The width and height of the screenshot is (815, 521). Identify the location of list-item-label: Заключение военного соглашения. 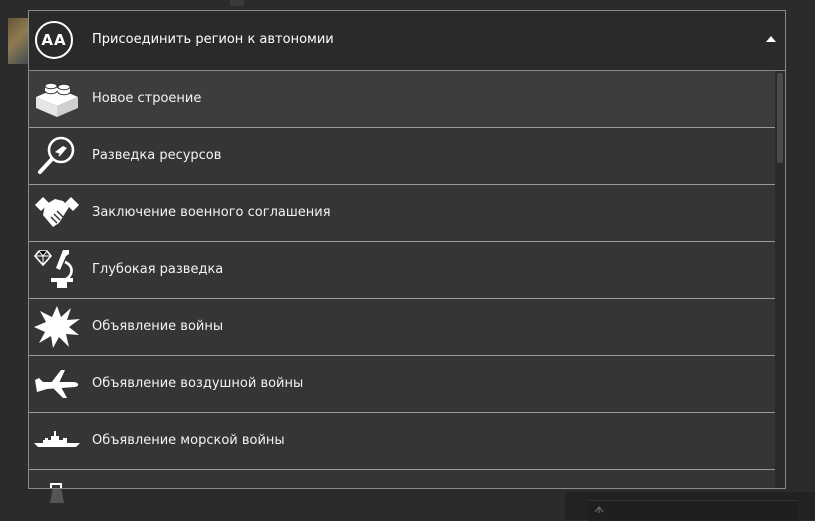
(211, 212).